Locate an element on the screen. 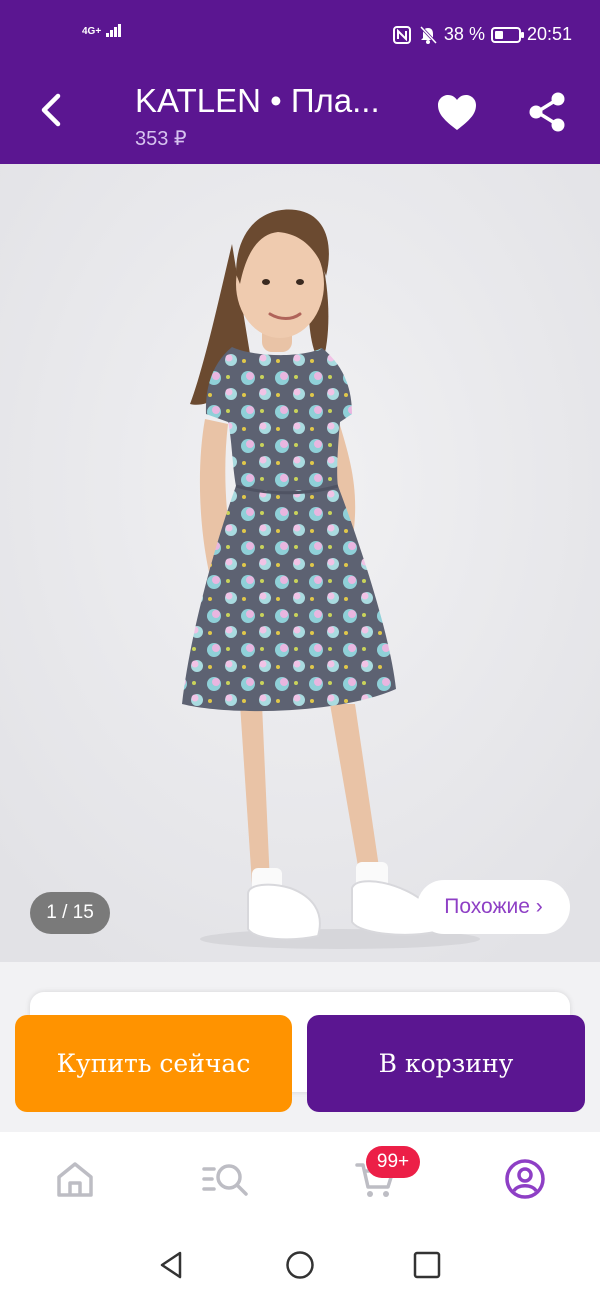 The image size is (600, 1299). share-icon is located at coordinates (547, 112).